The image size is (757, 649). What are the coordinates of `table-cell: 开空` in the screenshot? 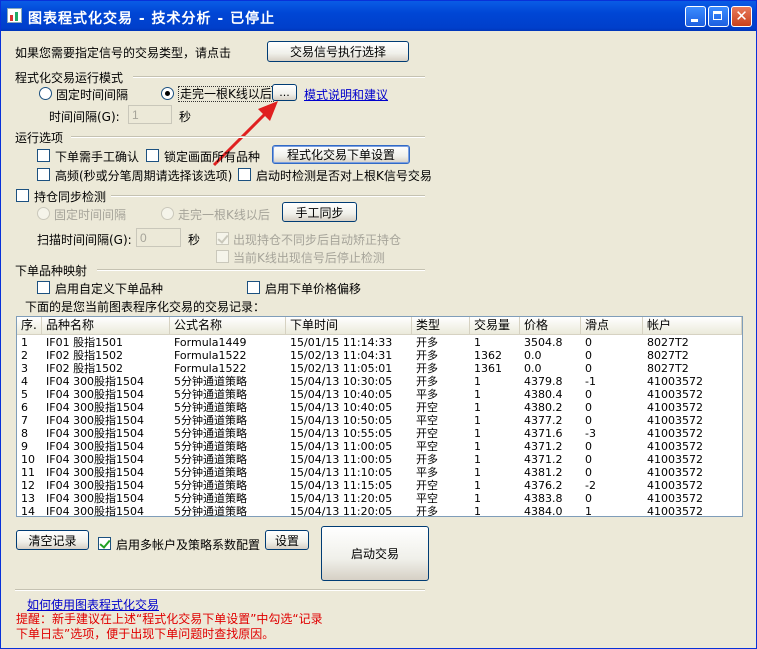 It's located at (427, 433).